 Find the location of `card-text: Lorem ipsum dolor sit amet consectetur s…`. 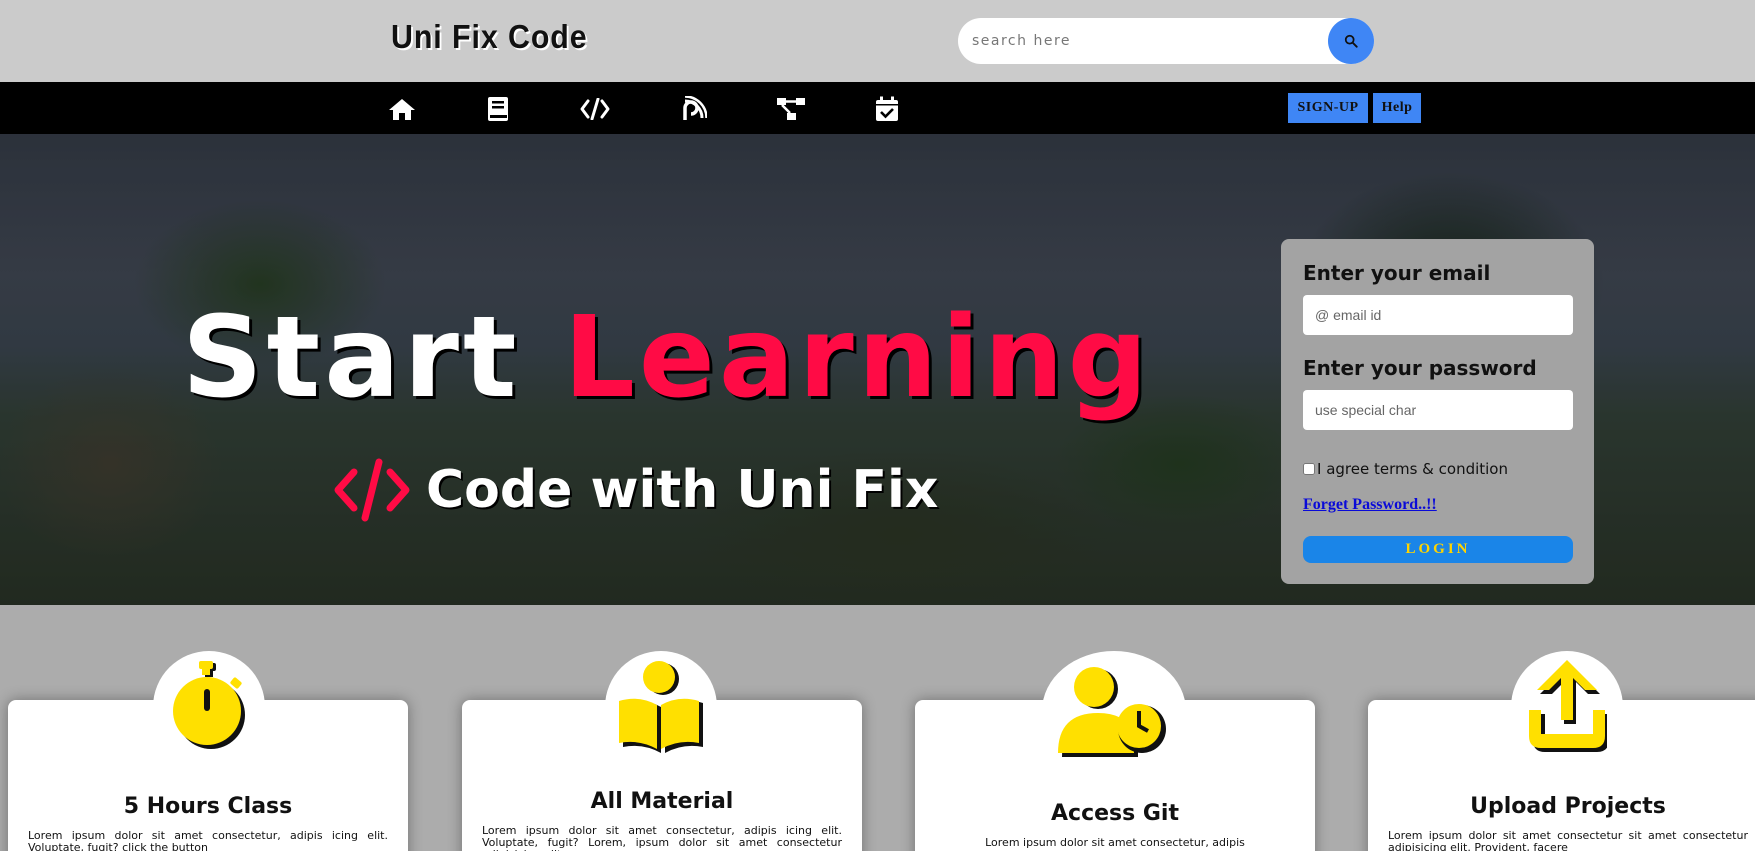

card-text: Lorem ipsum dolor sit amet consectetur s… is located at coordinates (1568, 840).